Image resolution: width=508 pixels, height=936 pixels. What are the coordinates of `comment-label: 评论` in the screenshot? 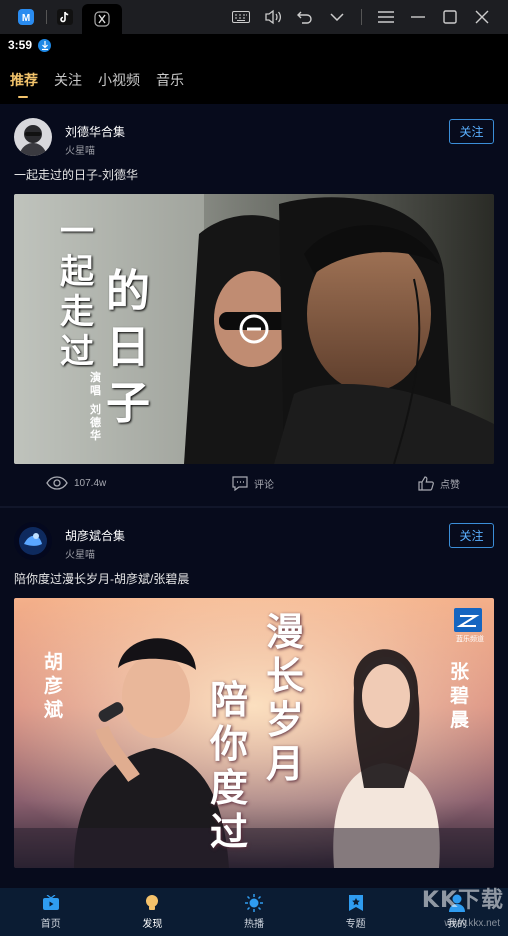 It's located at (264, 485).